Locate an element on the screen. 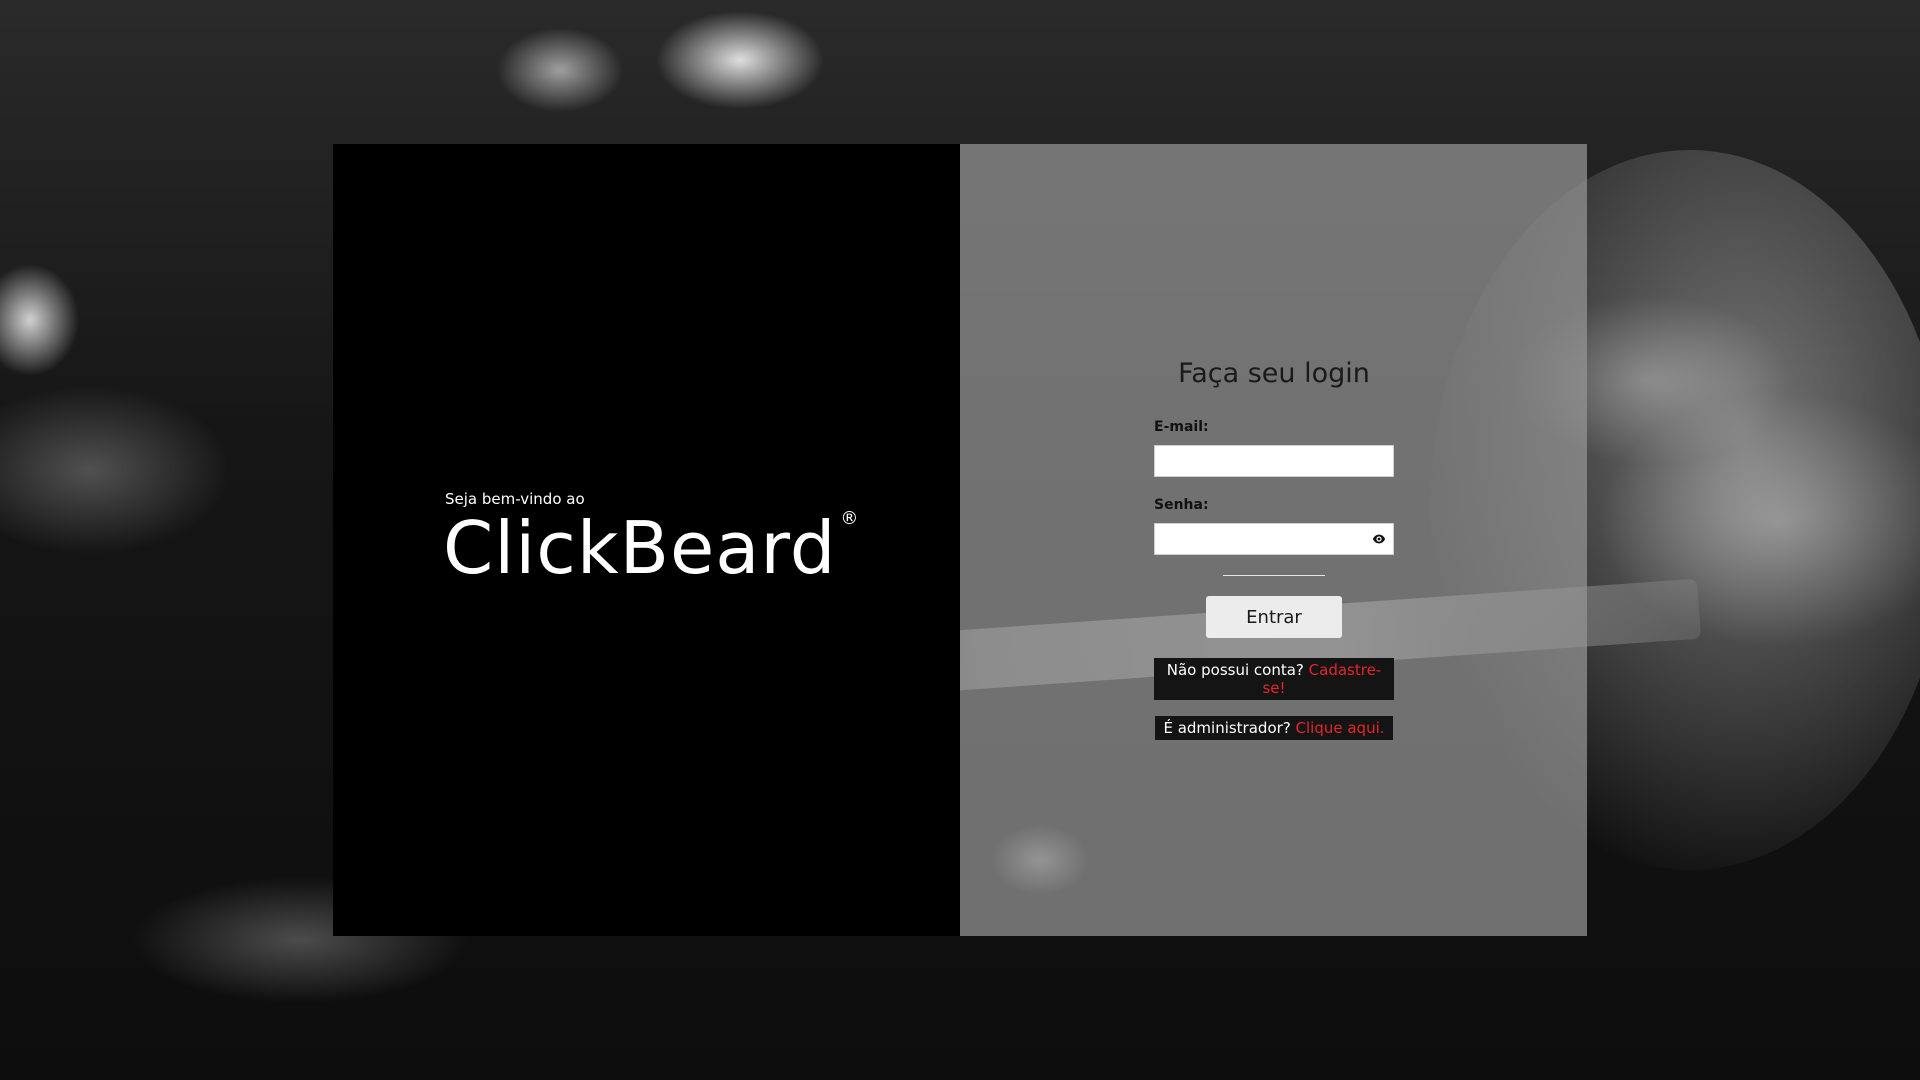  admin-link: Clique aqui. is located at coordinates (1340, 728).